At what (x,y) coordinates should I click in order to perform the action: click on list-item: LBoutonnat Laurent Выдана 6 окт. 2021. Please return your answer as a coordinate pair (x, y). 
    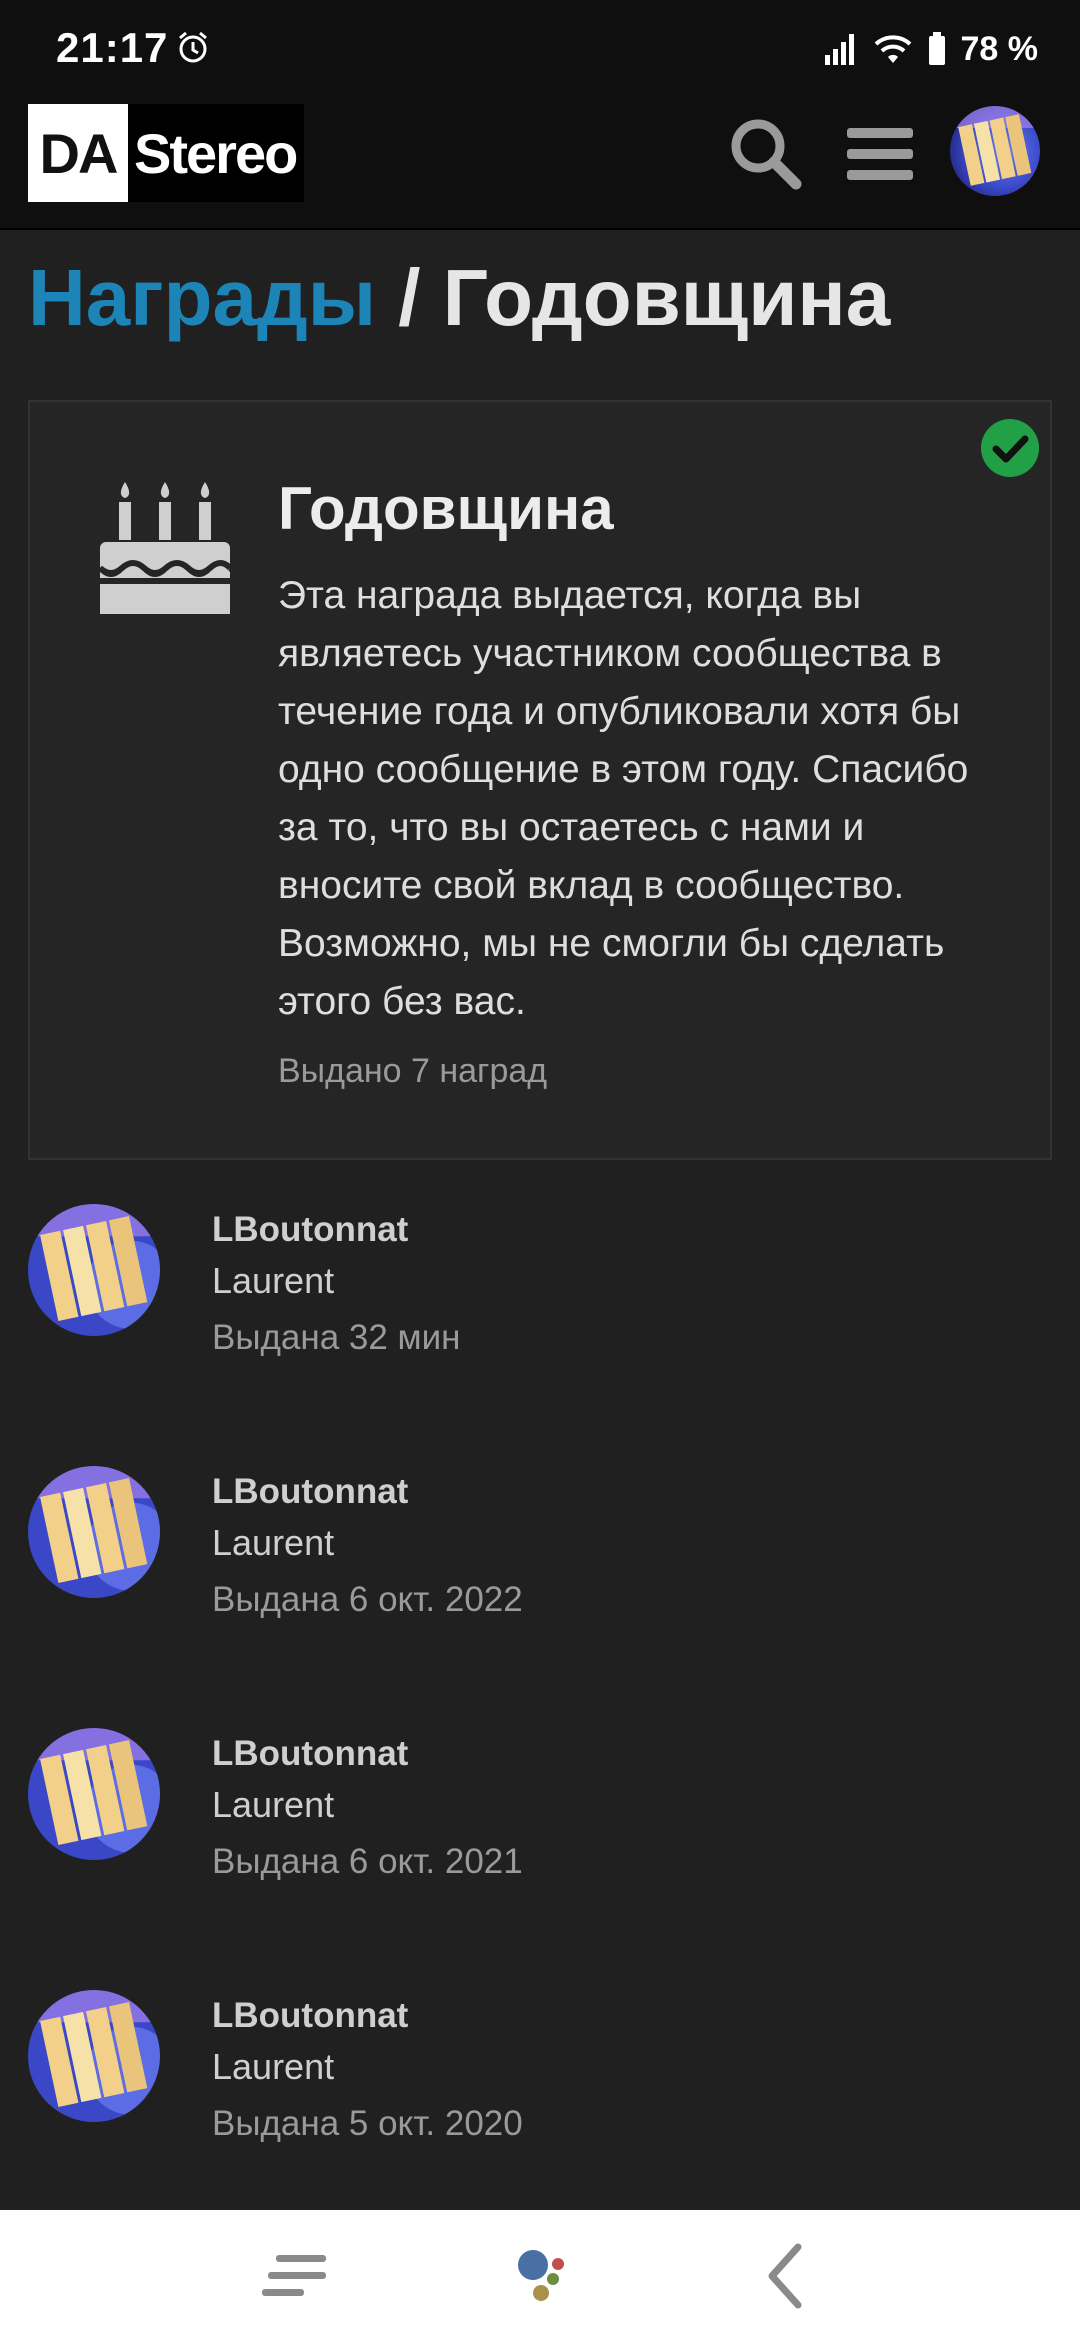
    Looking at the image, I should click on (540, 1814).